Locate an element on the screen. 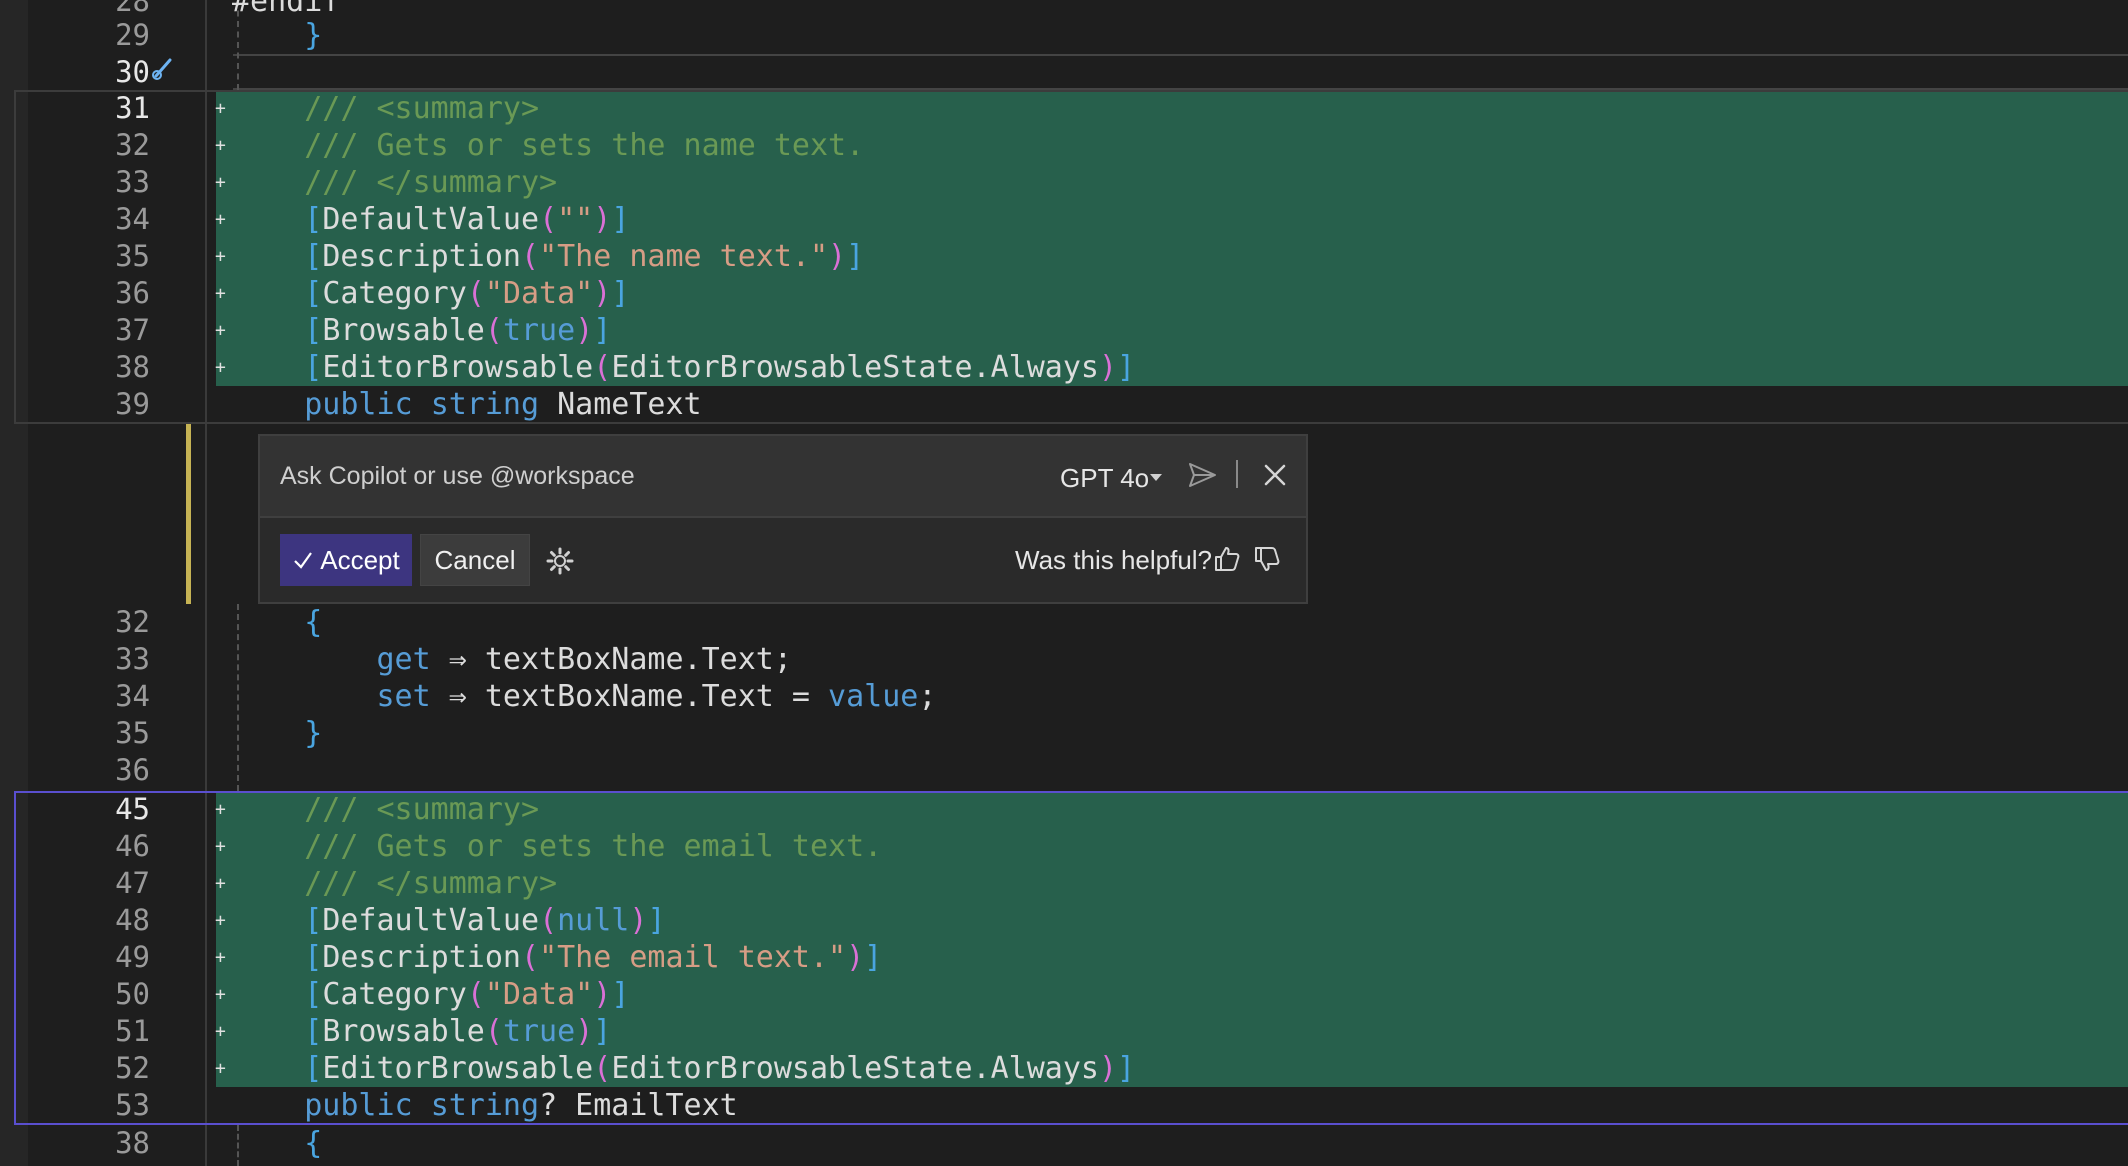 The image size is (2128, 1166). line-number: 33 is located at coordinates (132, 659).